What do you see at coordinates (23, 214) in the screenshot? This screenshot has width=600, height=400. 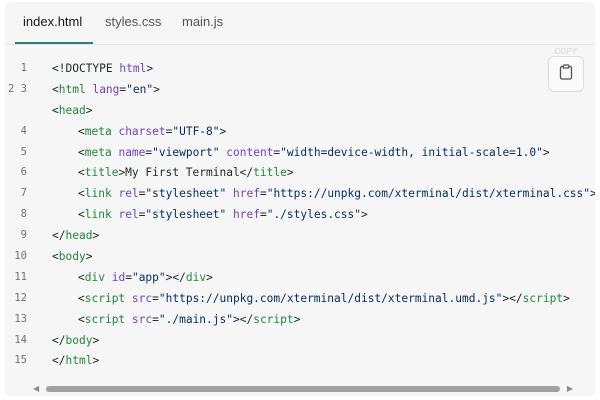 I see `line-number: 8` at bounding box center [23, 214].